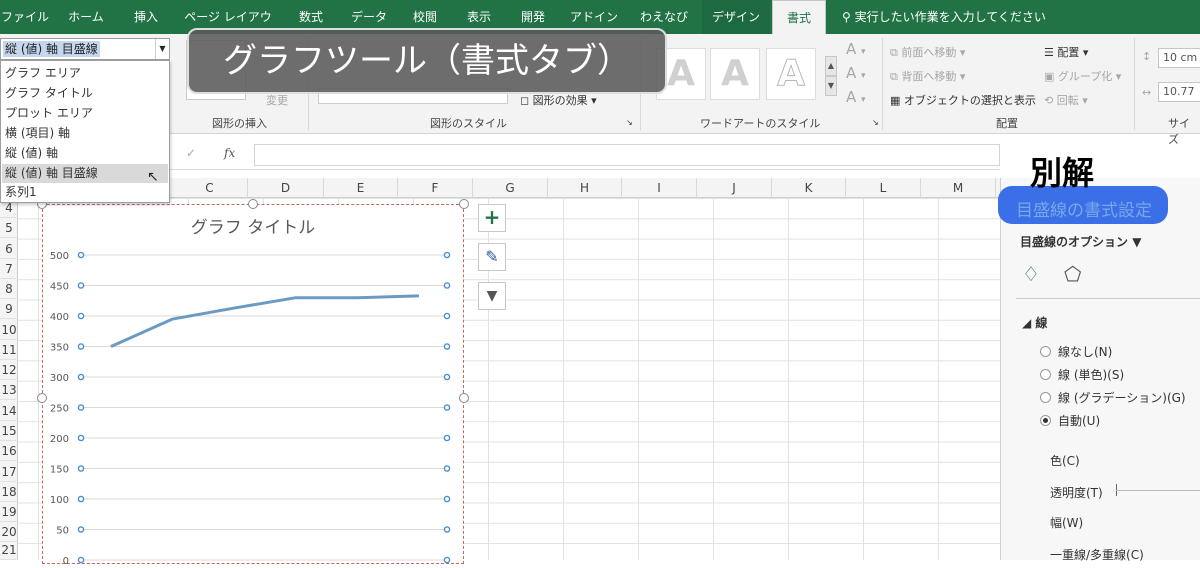 The height and width of the screenshot is (568, 1200). Describe the element at coordinates (25, 17) in the screenshot. I see `tab-file: ファイル` at that location.